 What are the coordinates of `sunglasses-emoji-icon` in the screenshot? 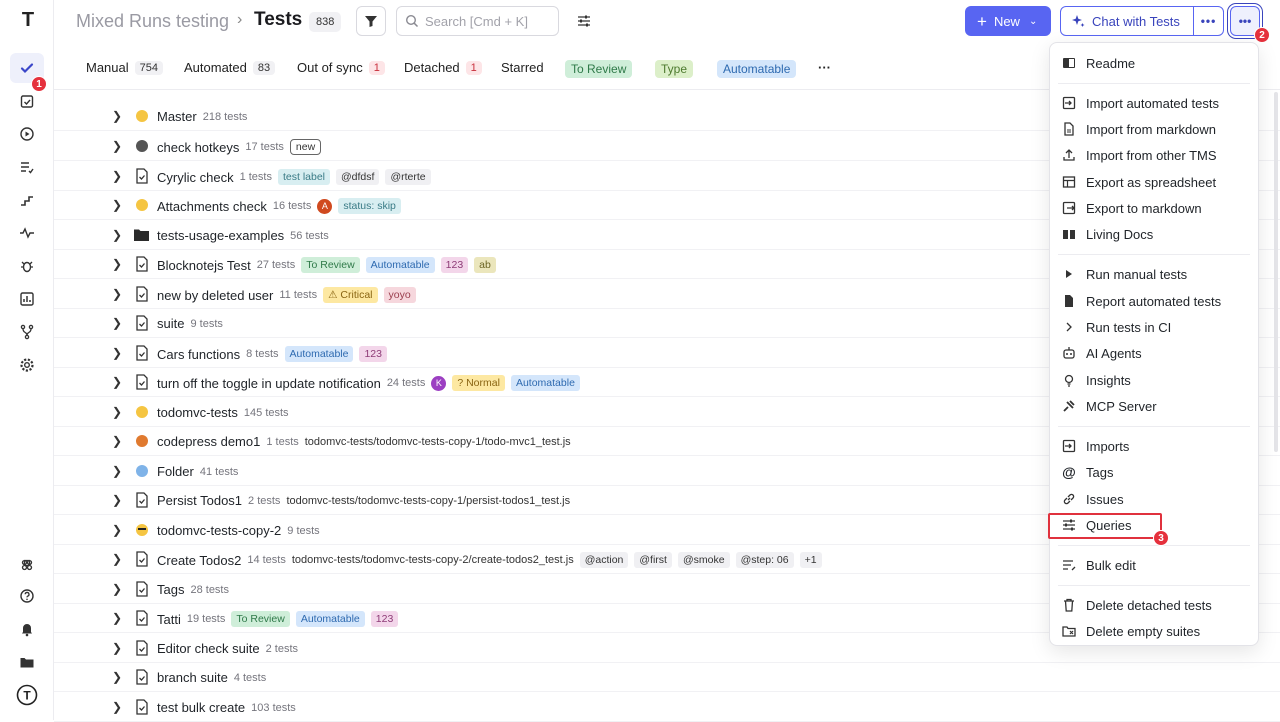 It's located at (142, 530).